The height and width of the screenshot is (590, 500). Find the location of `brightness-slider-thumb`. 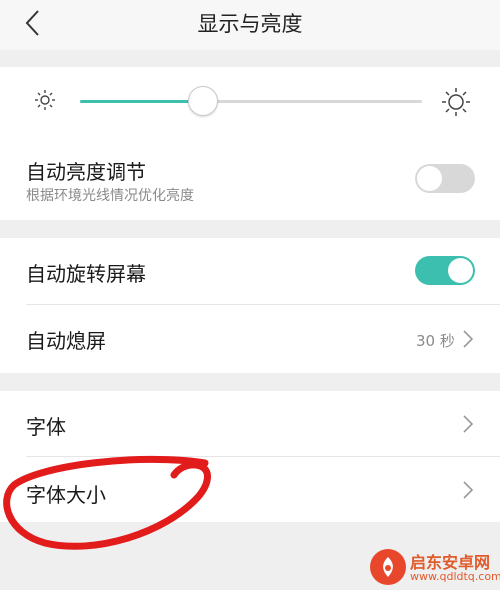

brightness-slider-thumb is located at coordinates (203, 101).